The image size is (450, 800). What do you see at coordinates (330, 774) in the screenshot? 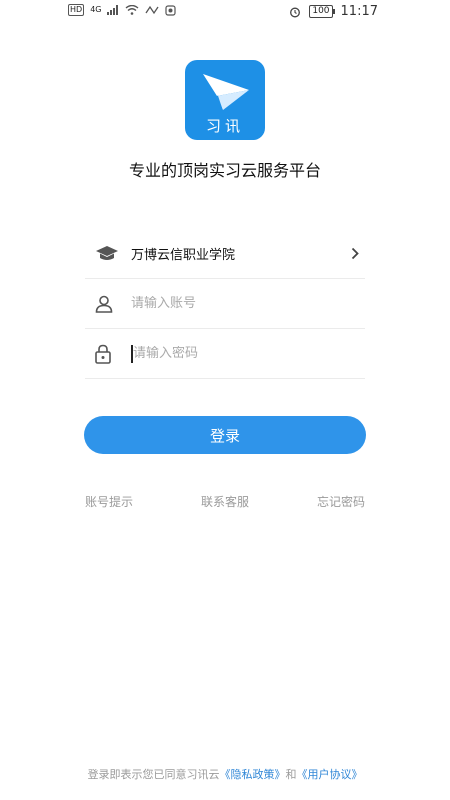
I see `user-agreement-link: 《用户协议》` at bounding box center [330, 774].